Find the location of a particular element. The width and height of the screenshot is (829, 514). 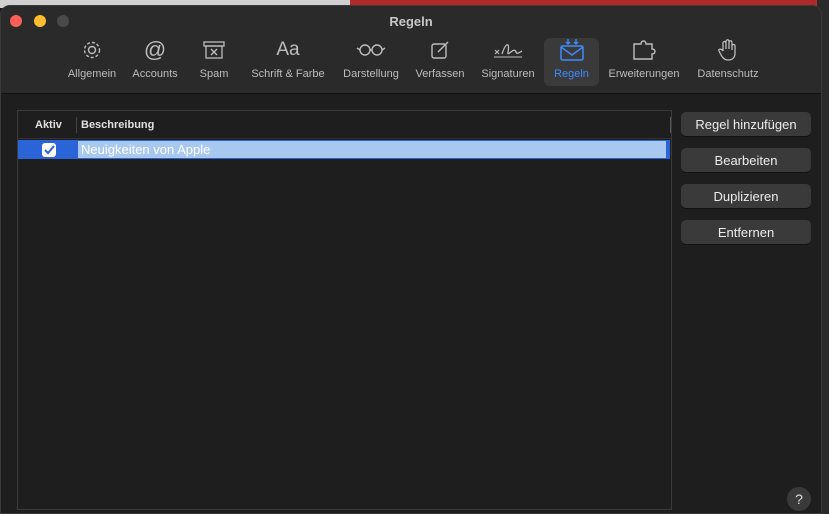

hand-icon is located at coordinates (728, 50).